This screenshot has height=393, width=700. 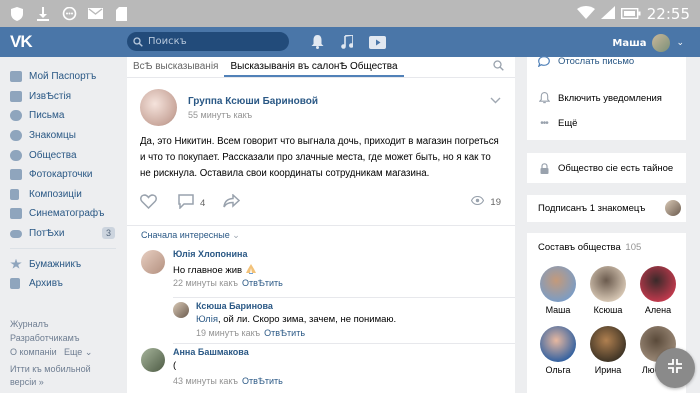 I want to click on sidebar-item-news: ИзвѢстія, so click(x=63, y=97).